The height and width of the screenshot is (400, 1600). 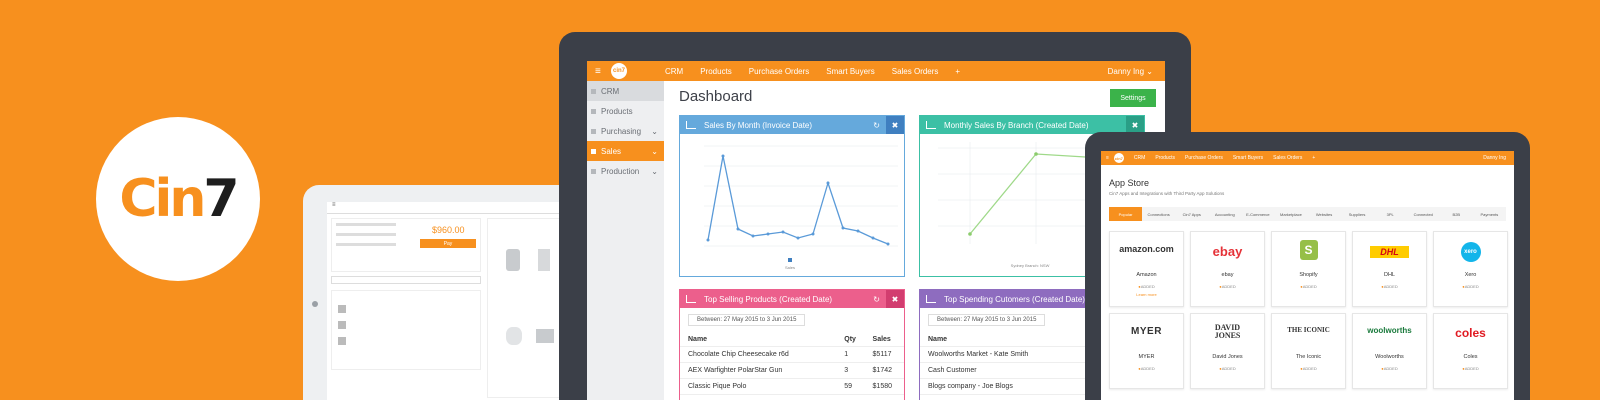 I want to click on tab-websites: Websites, so click(x=1323, y=214).